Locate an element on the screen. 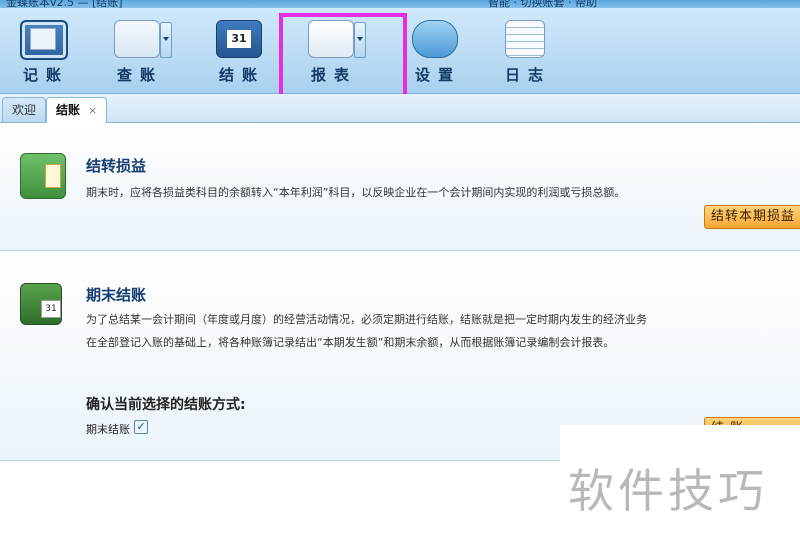  toolbar-log-button: 日志 is located at coordinates (524, 50).